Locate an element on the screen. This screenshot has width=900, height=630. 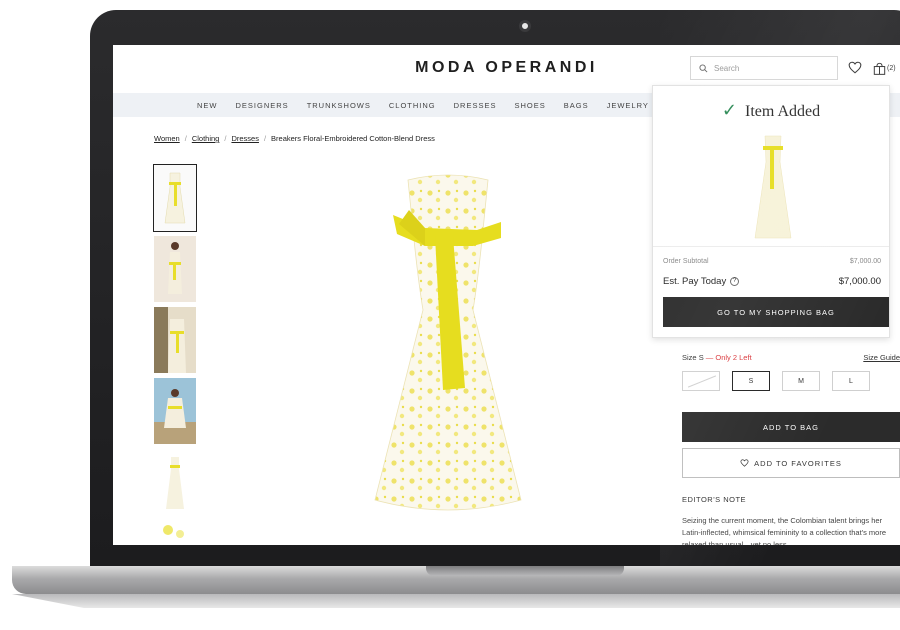
shopping-bag-icon is located at coordinates (879, 68).